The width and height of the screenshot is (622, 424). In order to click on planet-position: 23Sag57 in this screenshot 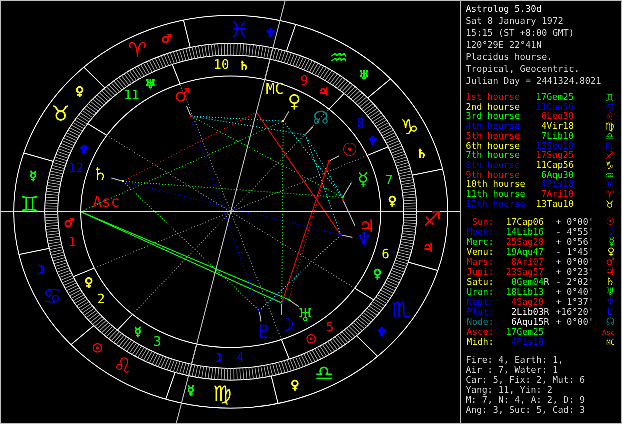, I will do `click(524, 273)`.